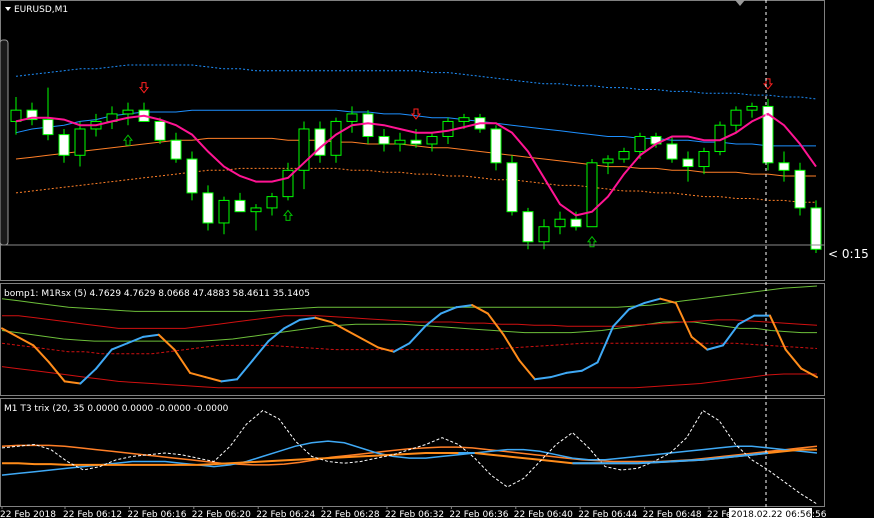 This screenshot has width=874, height=518. Describe the element at coordinates (350, 514) in the screenshot. I see `time-axis-tick: 22 Feb 06:28` at that location.